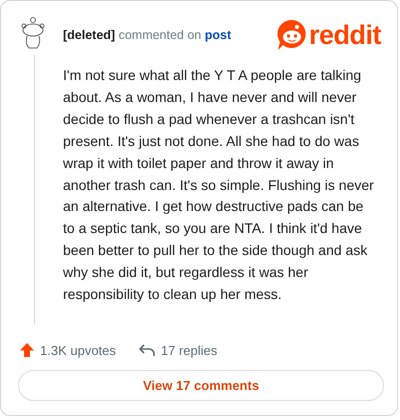  I want to click on reddit-wordmark: reddit, so click(344, 35).